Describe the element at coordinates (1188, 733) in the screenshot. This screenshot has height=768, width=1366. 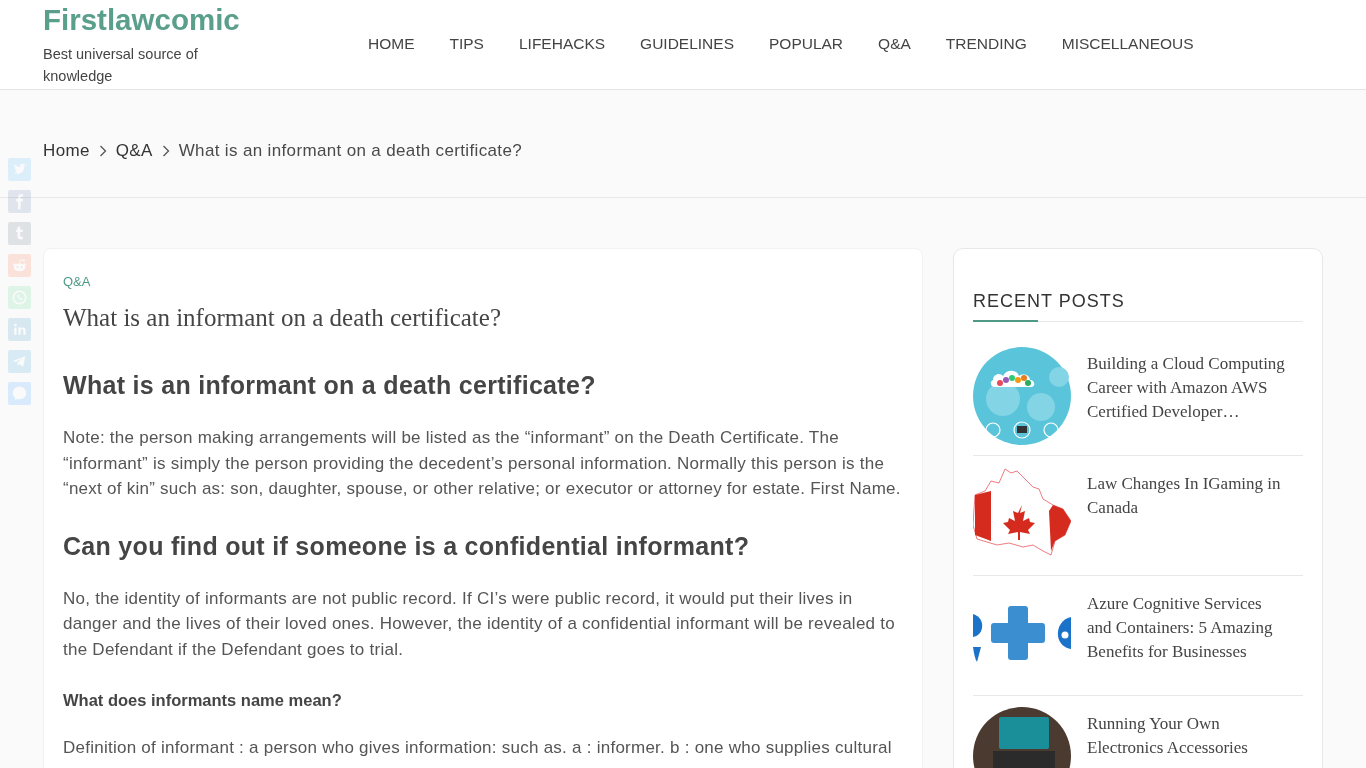
I see `recent-post-link: Running Your Own Electronics Accessories` at that location.